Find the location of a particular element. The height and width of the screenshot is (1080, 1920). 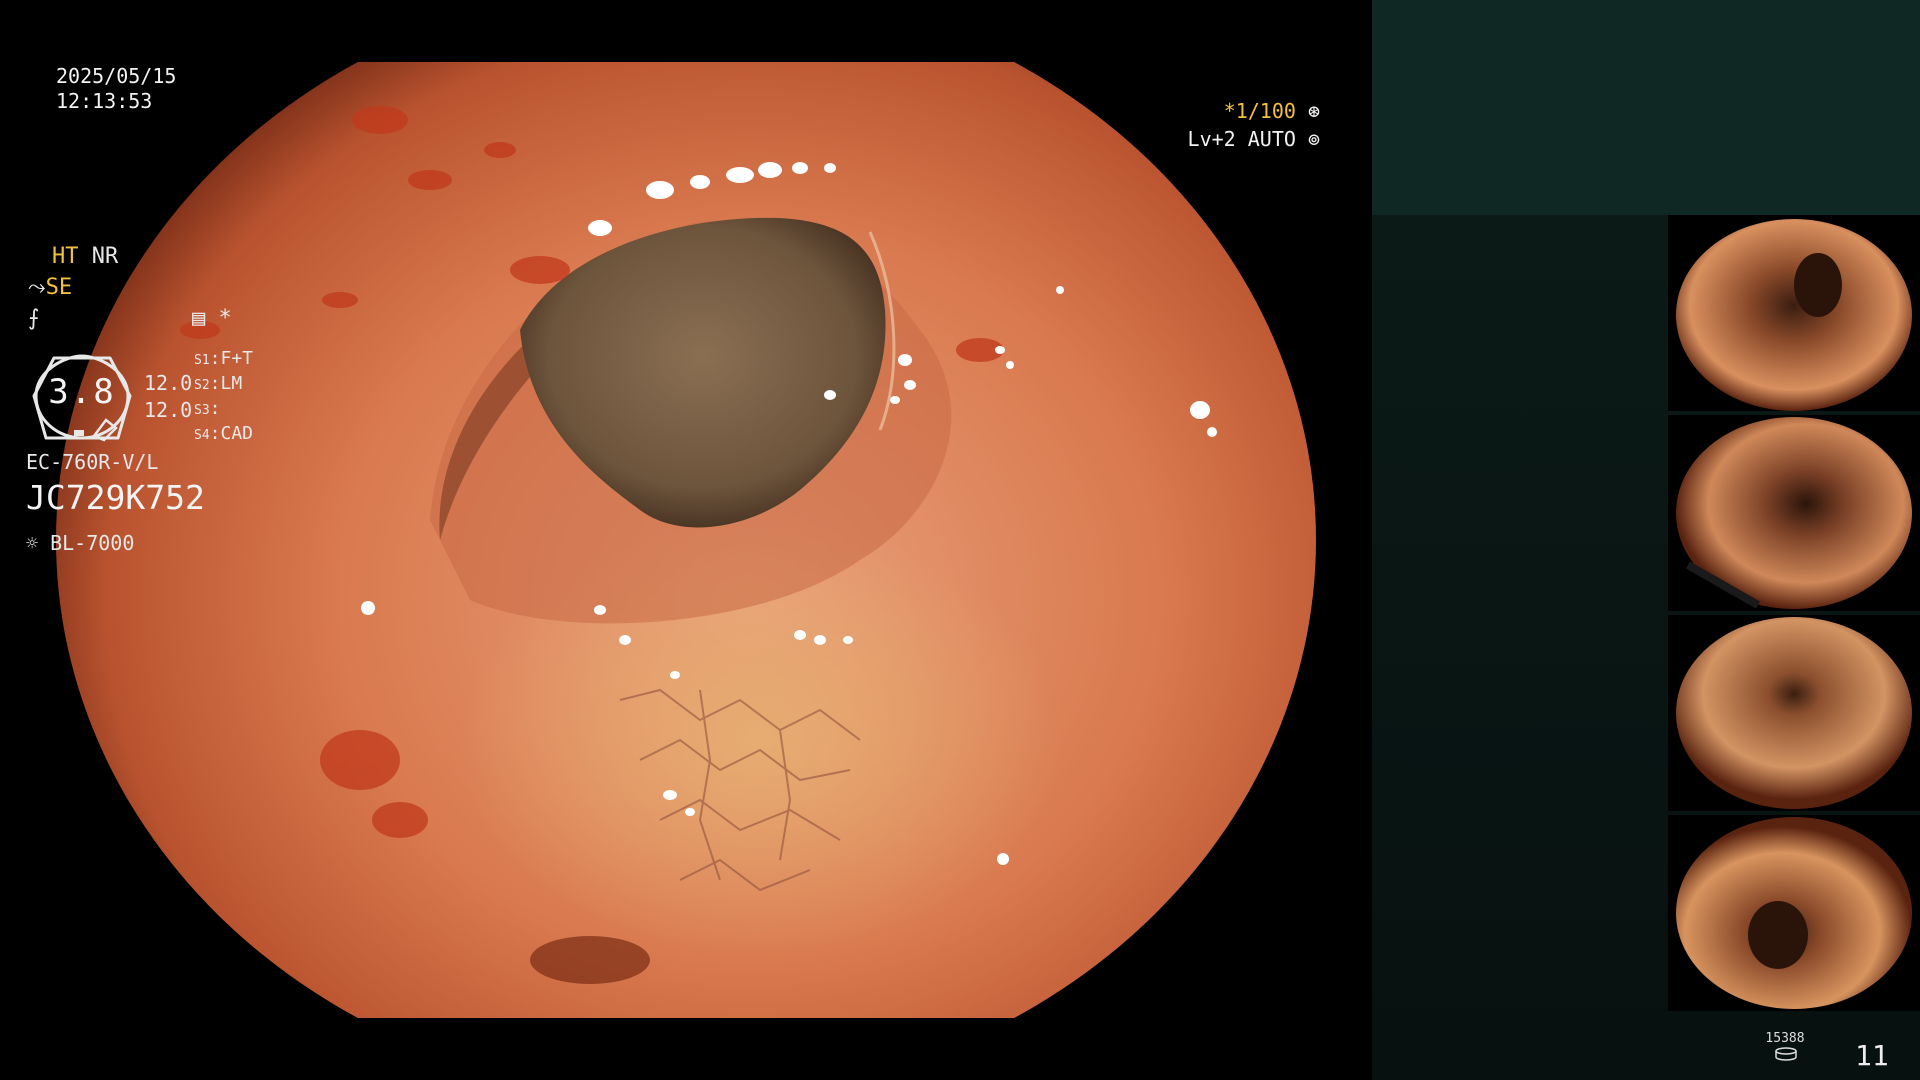

shutter-speed-value: *1/100 is located at coordinates (1259, 111).